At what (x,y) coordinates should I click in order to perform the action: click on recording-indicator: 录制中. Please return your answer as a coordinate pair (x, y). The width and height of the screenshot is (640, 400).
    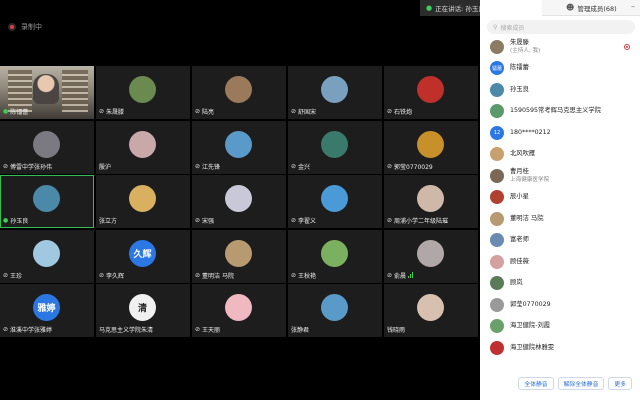
    Looking at the image, I should click on (25, 27).